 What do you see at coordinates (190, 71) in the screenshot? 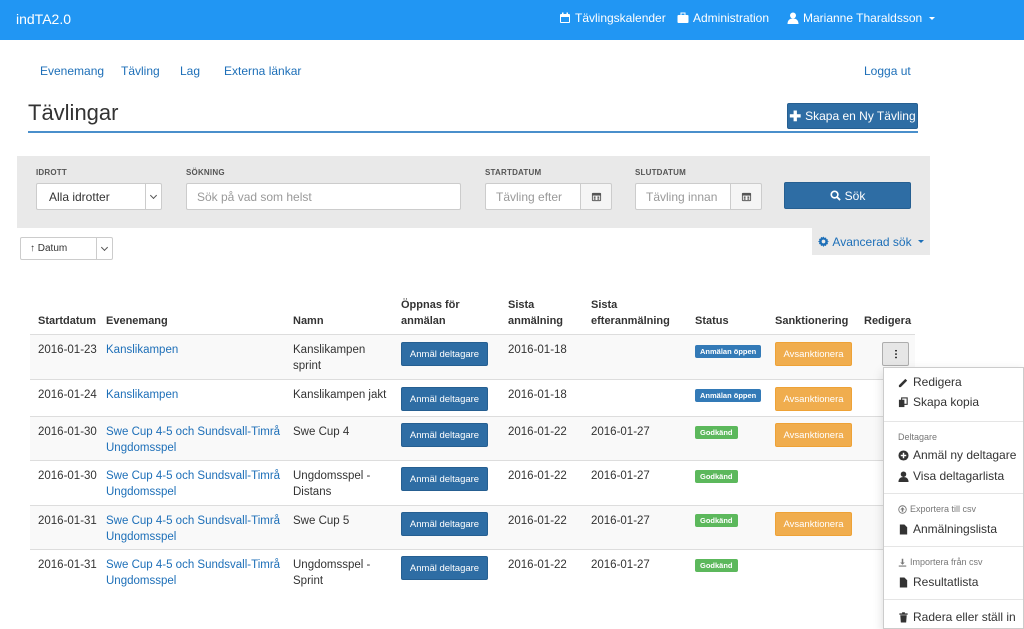
I see `subnav-lag: Lag` at bounding box center [190, 71].